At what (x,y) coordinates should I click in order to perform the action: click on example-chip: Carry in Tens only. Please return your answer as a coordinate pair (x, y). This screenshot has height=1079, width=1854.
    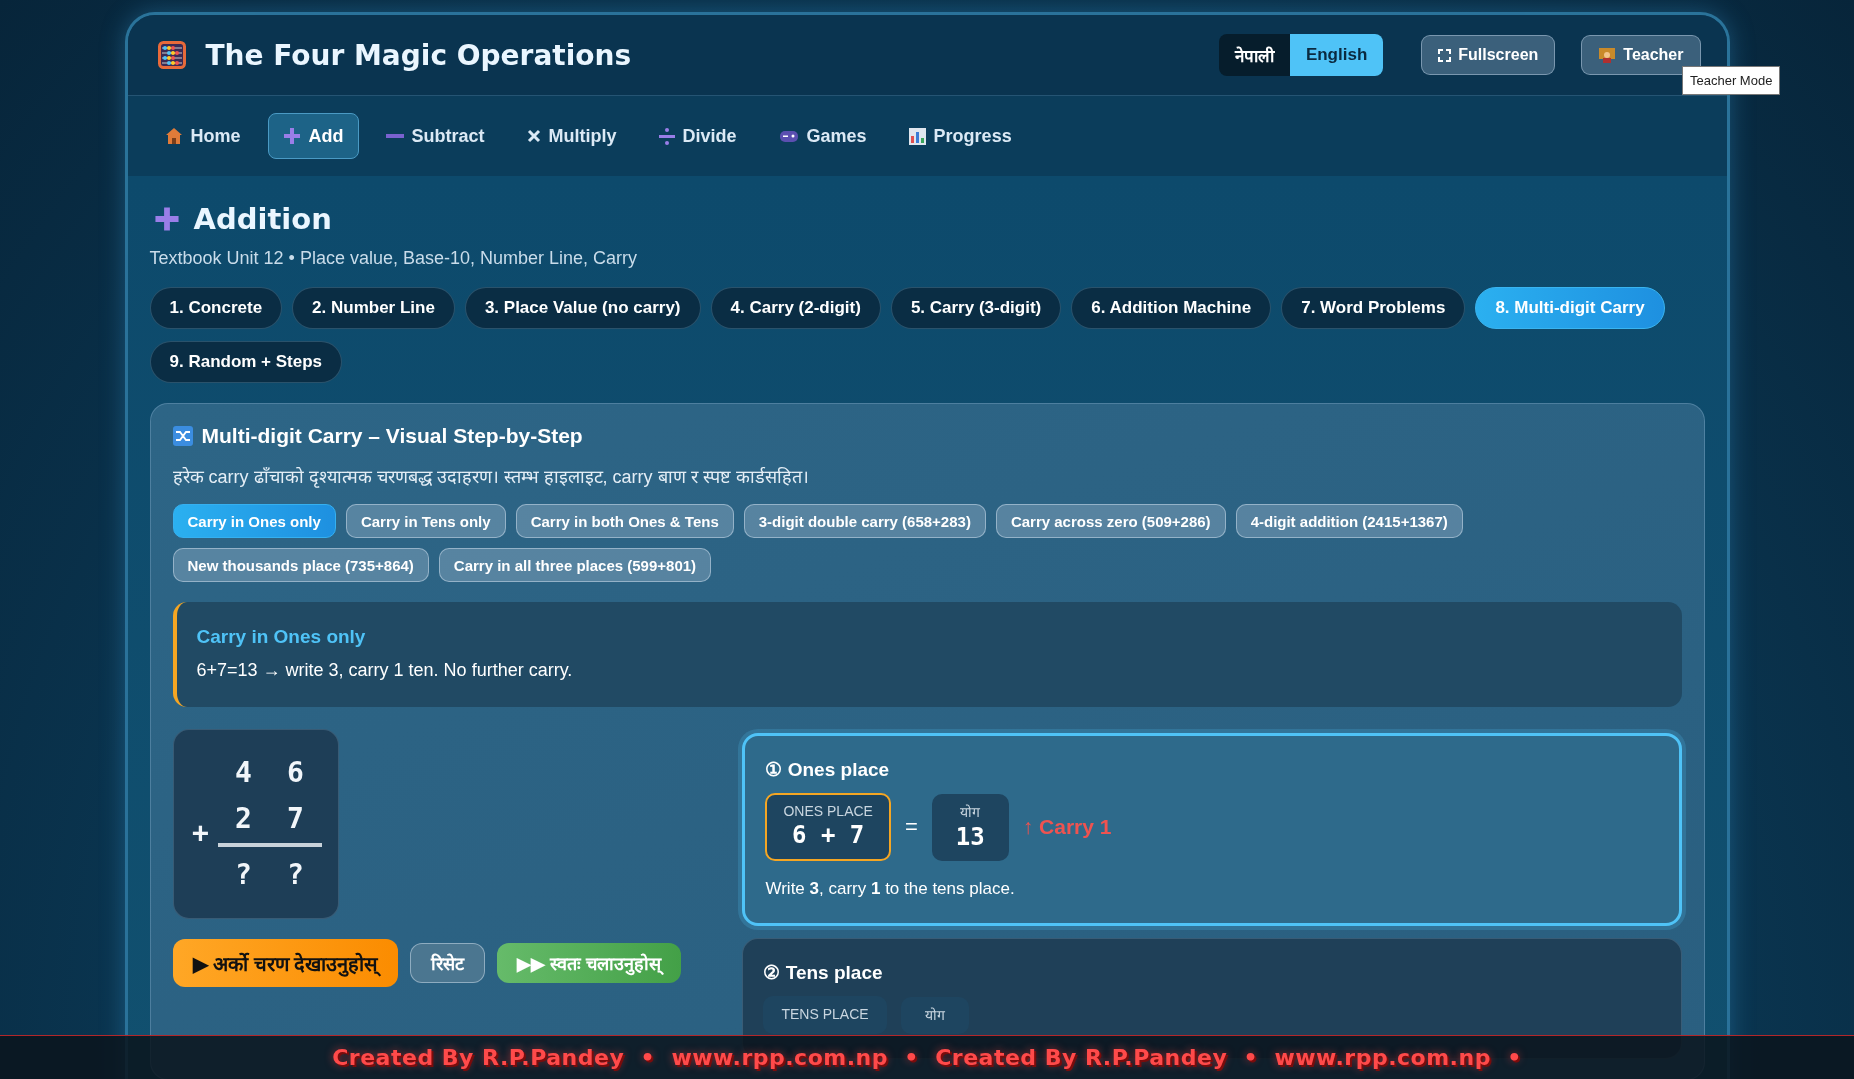
    Looking at the image, I should click on (425, 521).